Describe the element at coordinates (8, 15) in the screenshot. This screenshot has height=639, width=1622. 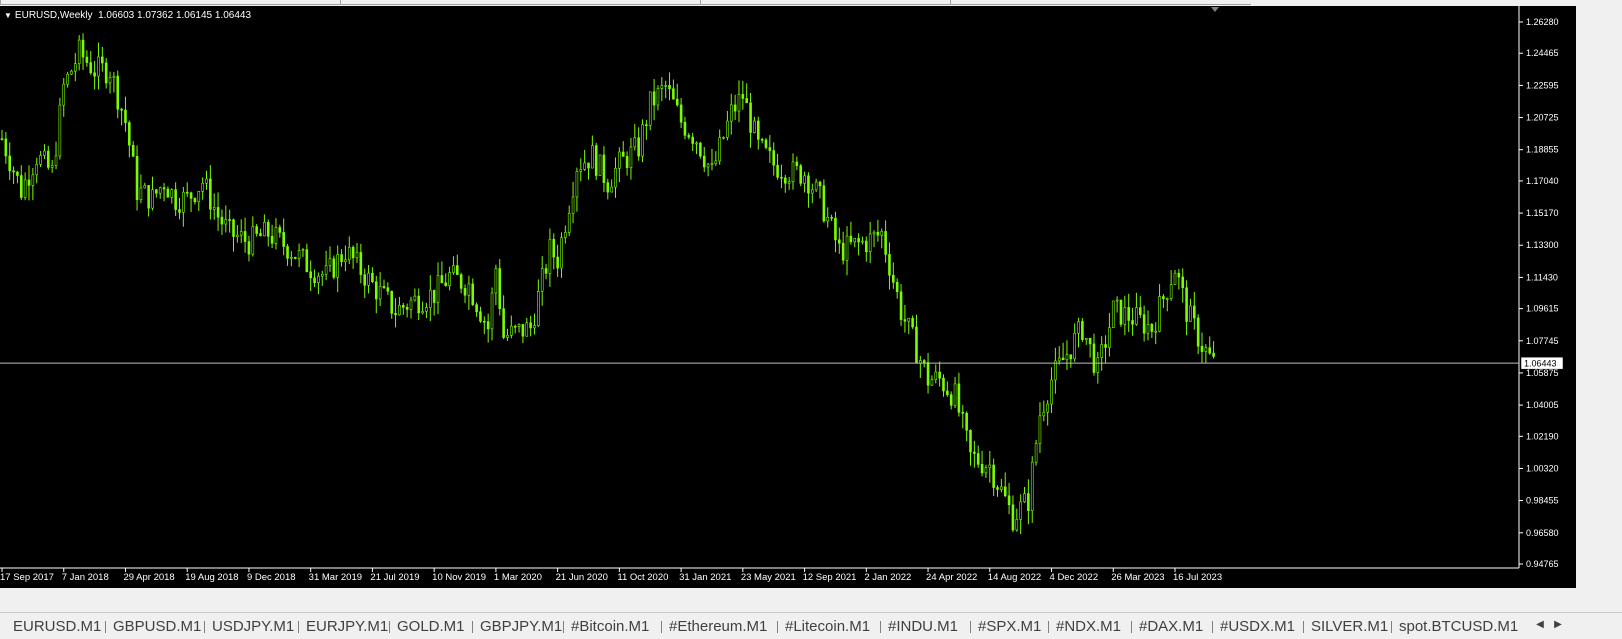
I see `triangle-down-icon: ▼` at that location.